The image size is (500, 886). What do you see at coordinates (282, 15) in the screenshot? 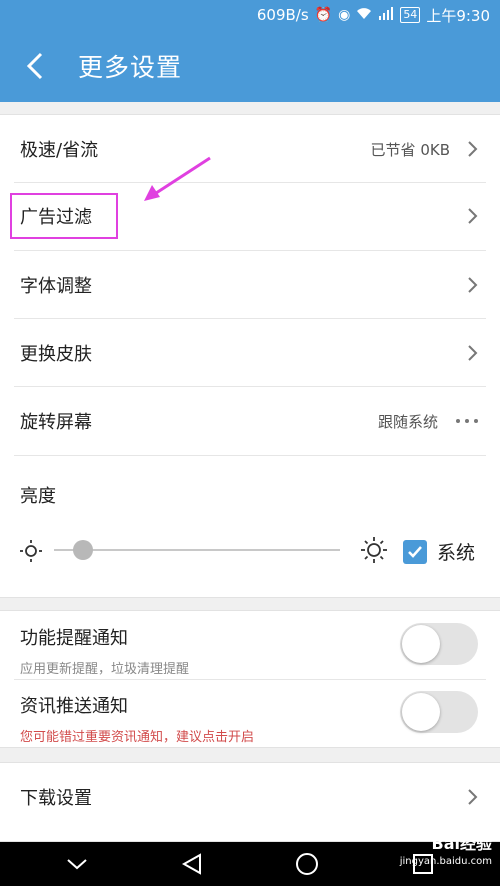
I see `network-speed: 609B/s` at bounding box center [282, 15].